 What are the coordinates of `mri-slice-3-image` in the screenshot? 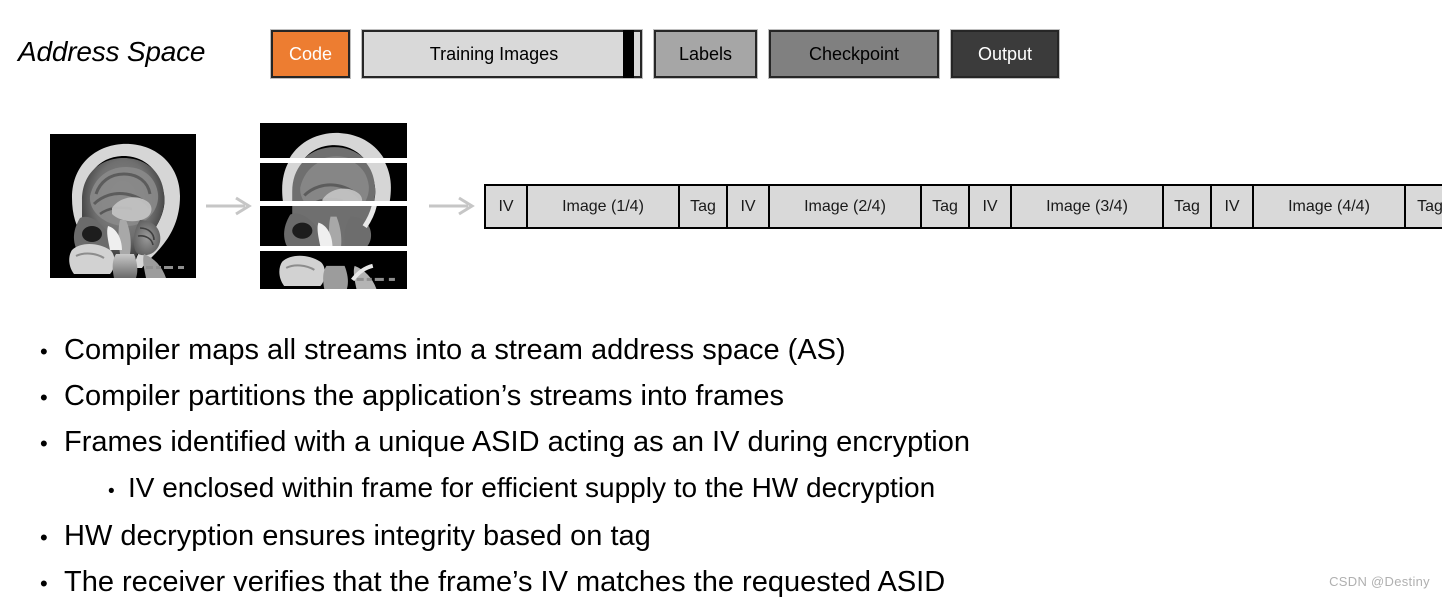 It's located at (333, 226).